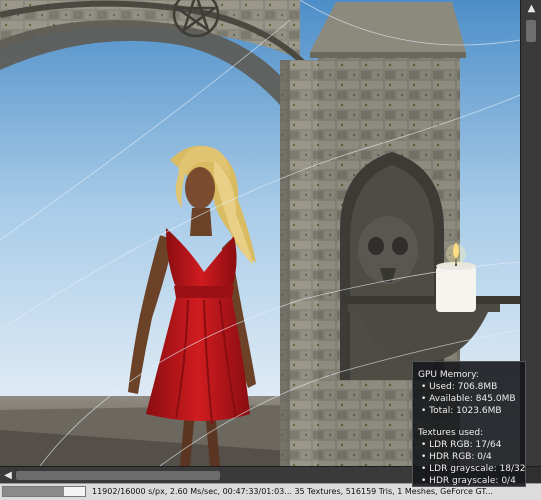  What do you see at coordinates (468, 399) in the screenshot?
I see `memory-available: • Available: 845.0MB` at bounding box center [468, 399].